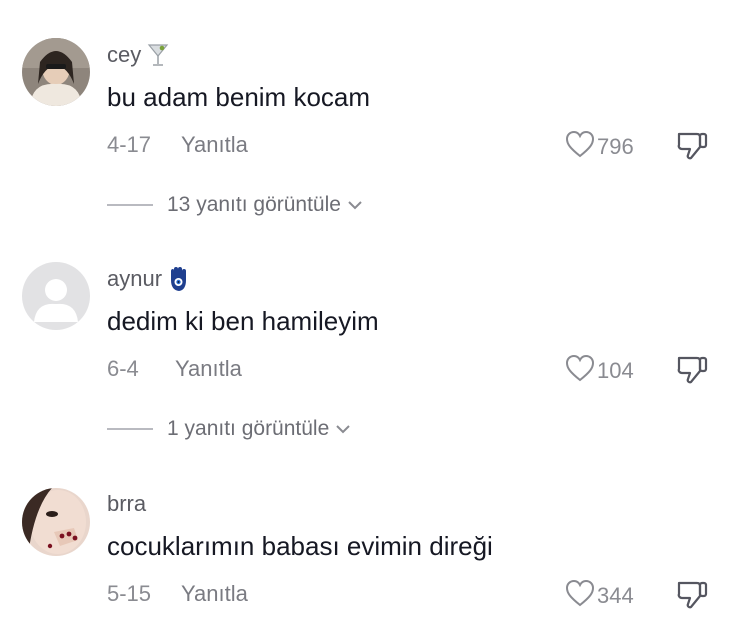  I want to click on comment-date: 5-15, so click(129, 593).